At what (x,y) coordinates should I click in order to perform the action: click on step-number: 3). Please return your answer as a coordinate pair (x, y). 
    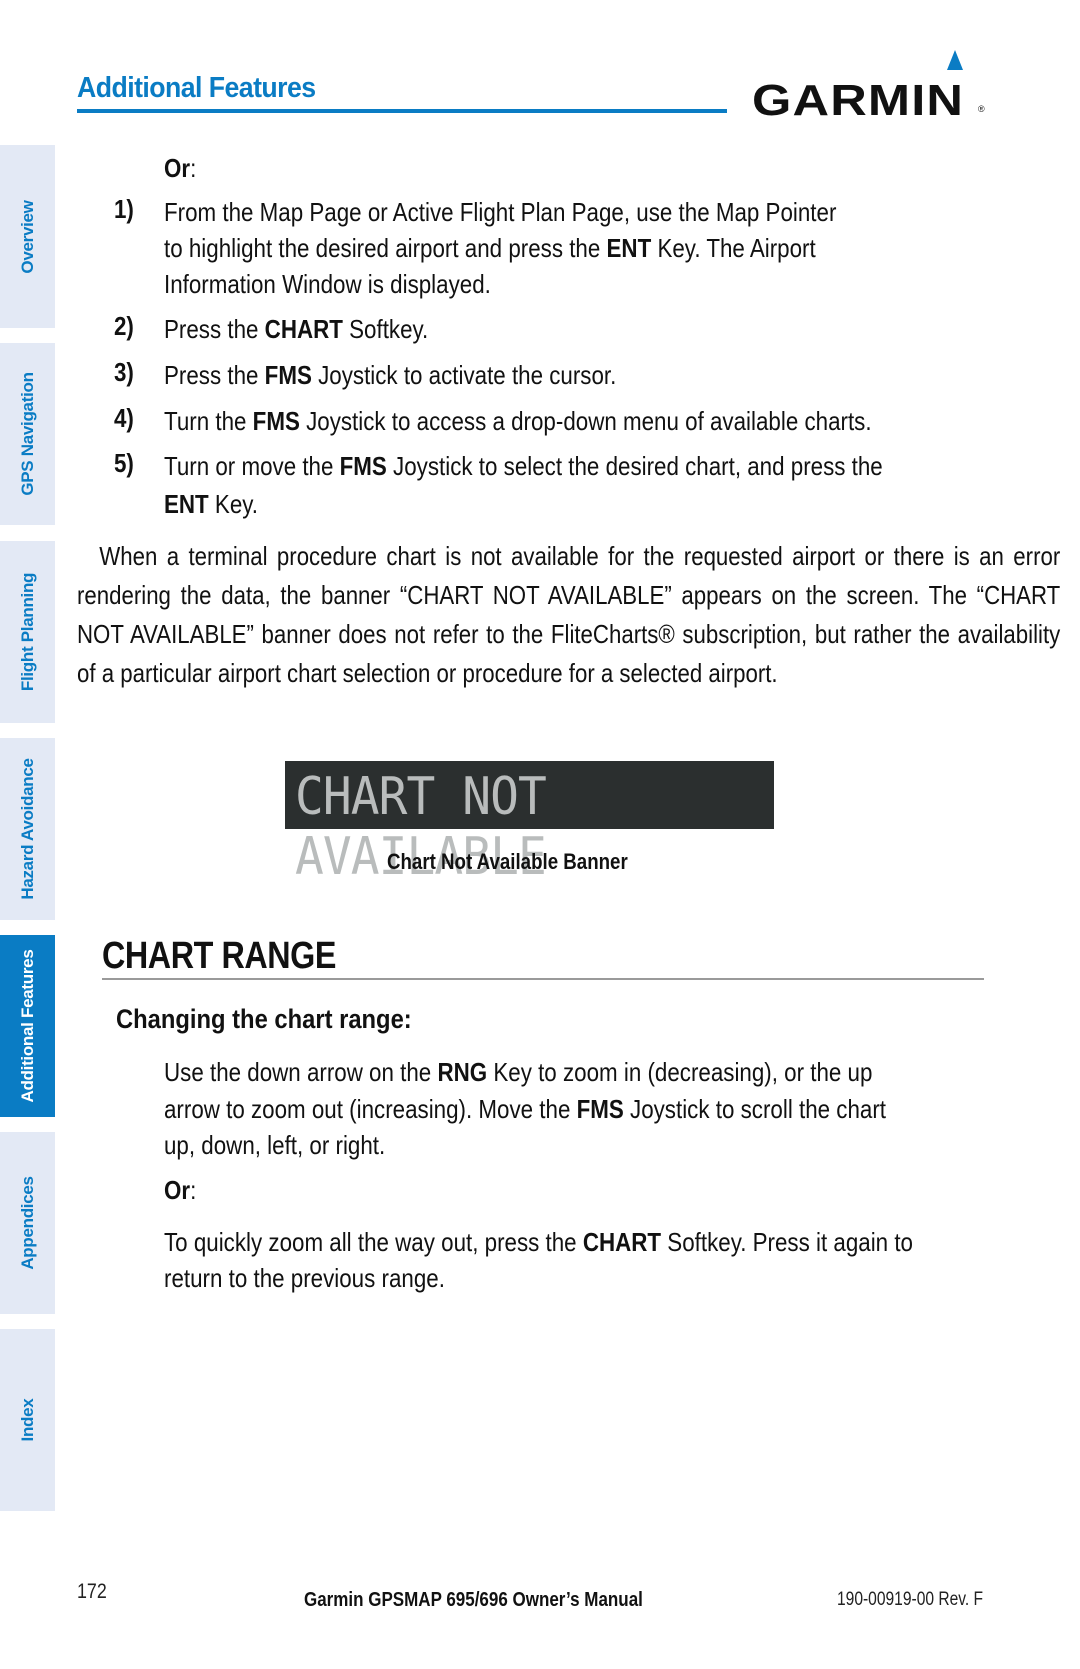
    Looking at the image, I should click on (124, 372).